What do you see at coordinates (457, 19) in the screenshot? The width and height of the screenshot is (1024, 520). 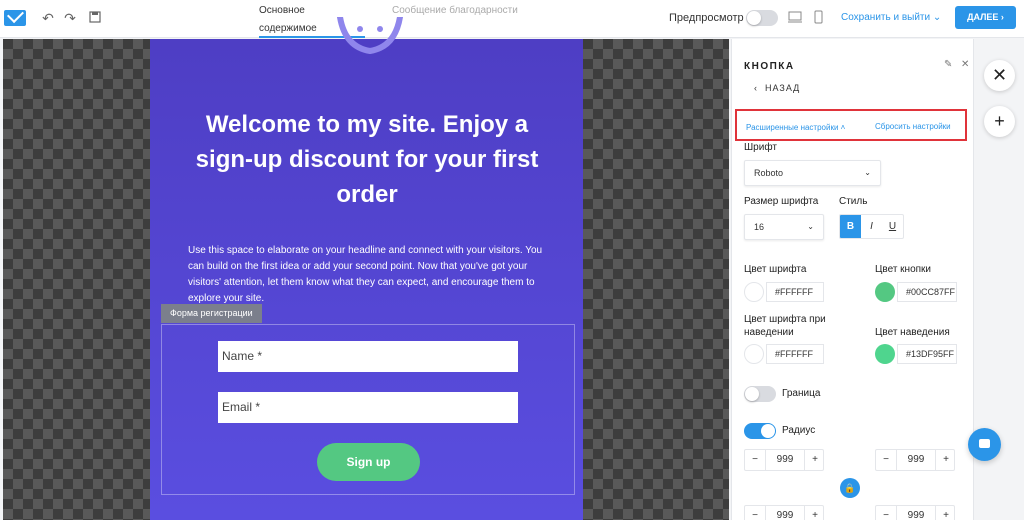 I see `tab-thank-you-message: Сообщение благодарности` at bounding box center [457, 19].